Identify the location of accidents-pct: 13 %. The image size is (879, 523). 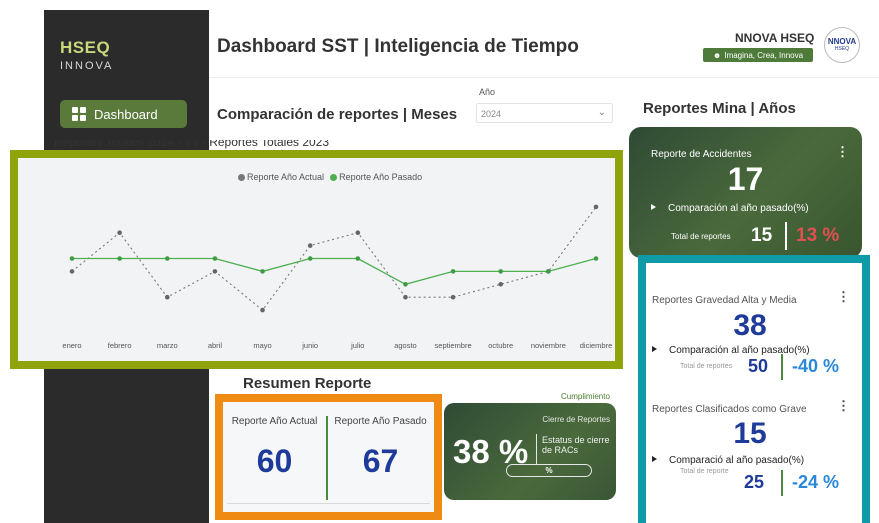
(818, 235).